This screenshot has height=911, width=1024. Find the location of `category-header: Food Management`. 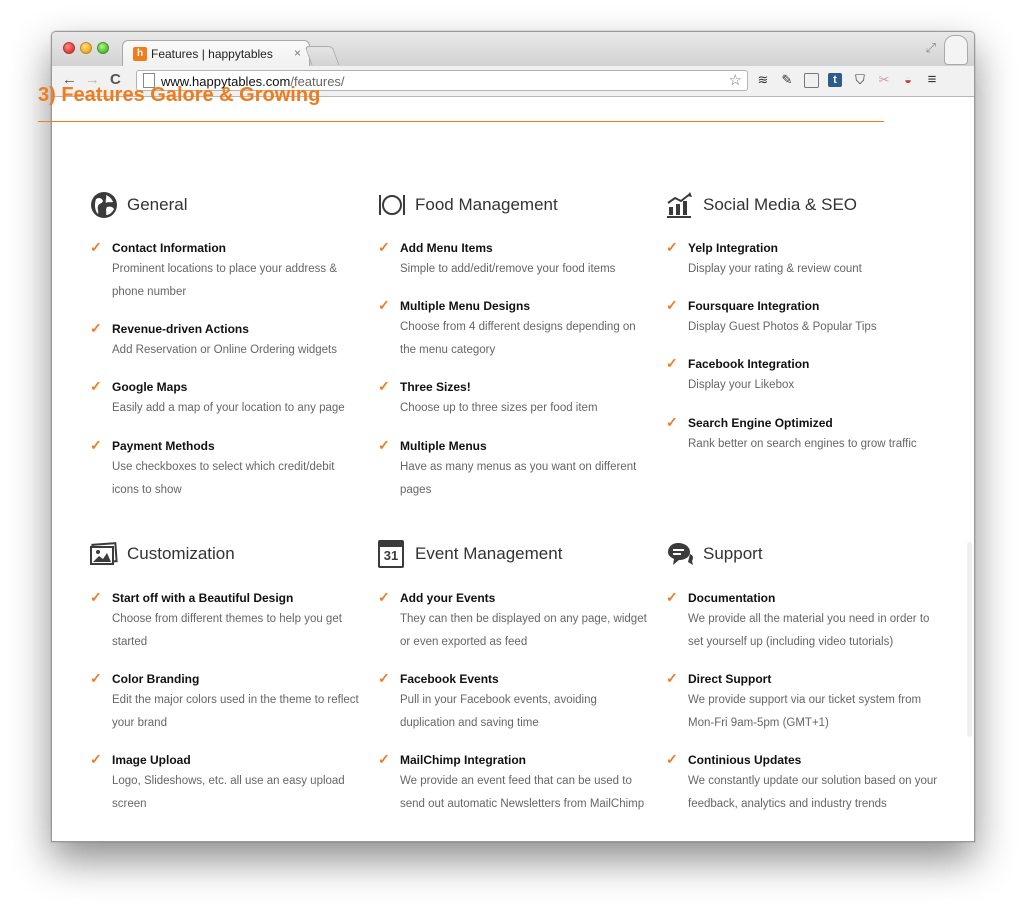

category-header: Food Management is located at coordinates (515, 206).